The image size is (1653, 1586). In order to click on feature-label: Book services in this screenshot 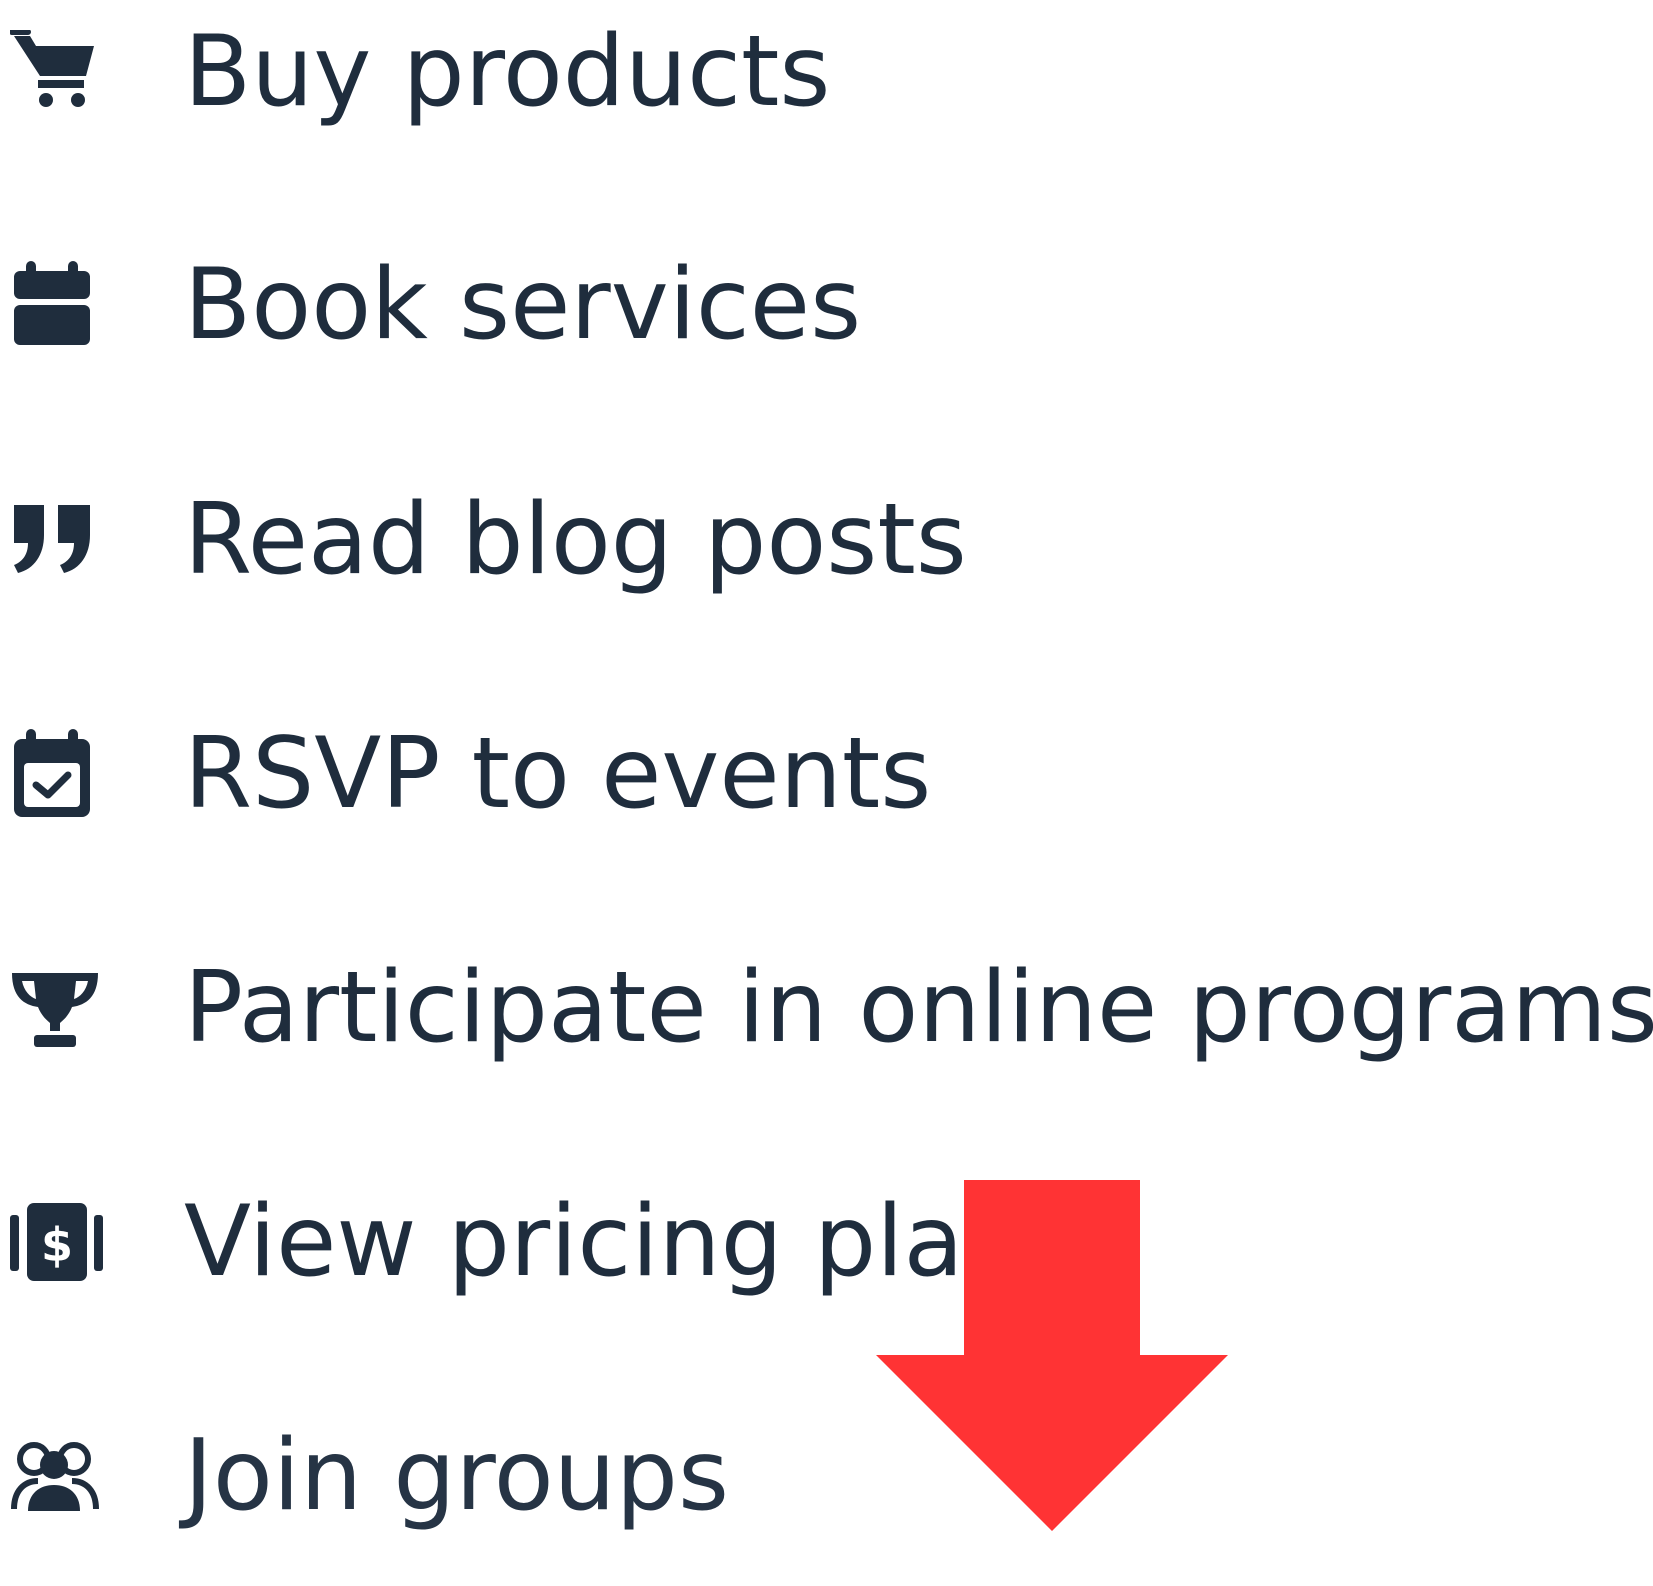, I will do `click(523, 305)`.